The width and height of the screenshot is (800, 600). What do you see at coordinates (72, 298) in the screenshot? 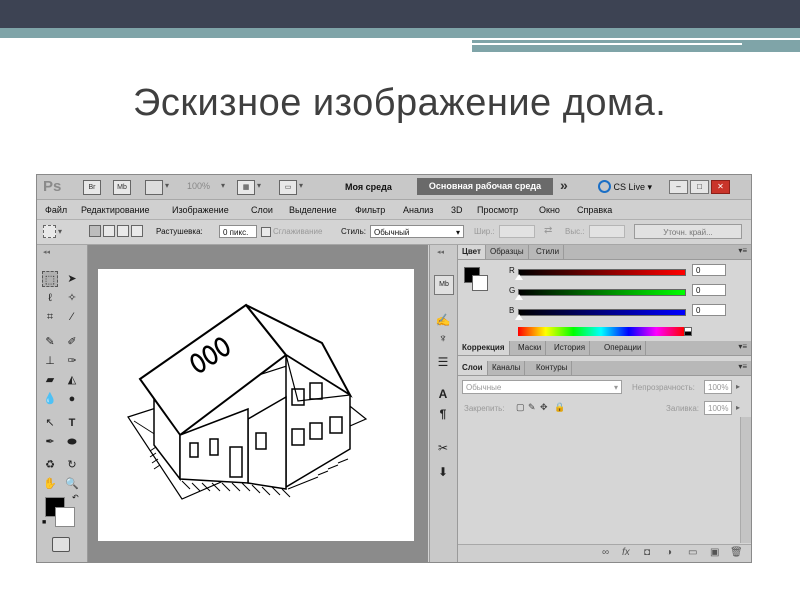
I see `magic-wand-tool-icon: ✧` at bounding box center [72, 298].